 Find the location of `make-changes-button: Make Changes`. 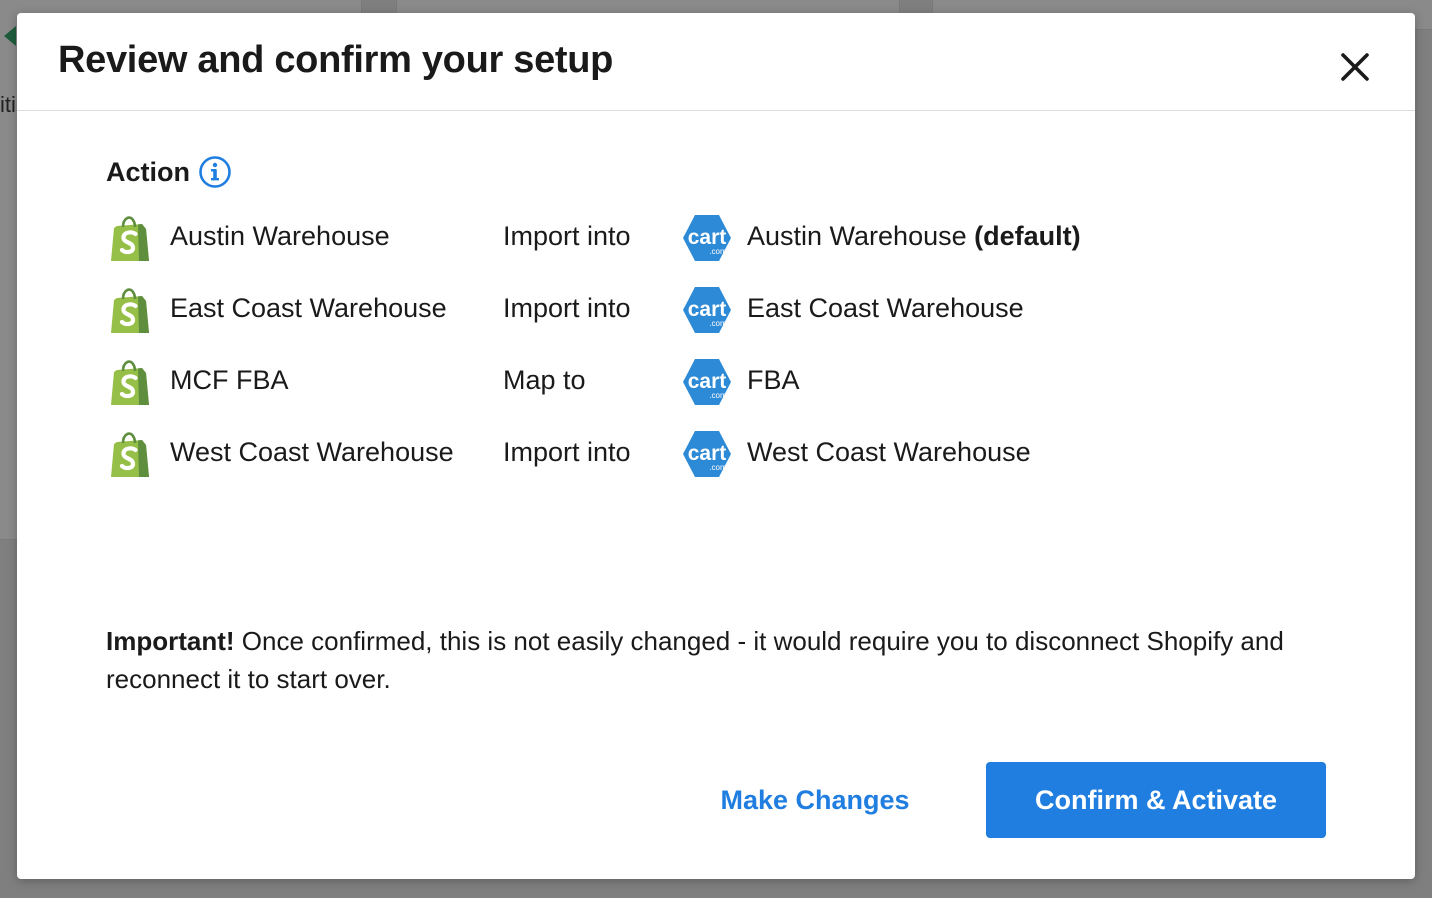

make-changes-button: Make Changes is located at coordinates (815, 800).